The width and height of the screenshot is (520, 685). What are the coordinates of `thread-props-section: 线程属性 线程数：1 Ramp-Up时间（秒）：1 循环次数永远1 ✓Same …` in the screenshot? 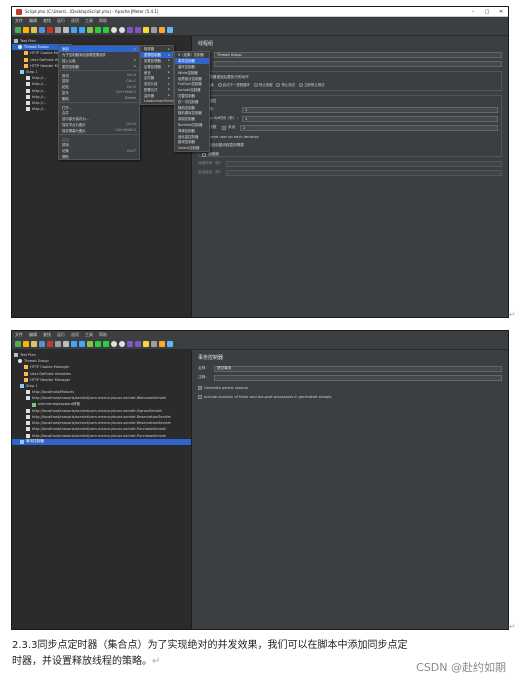 It's located at (350, 126).